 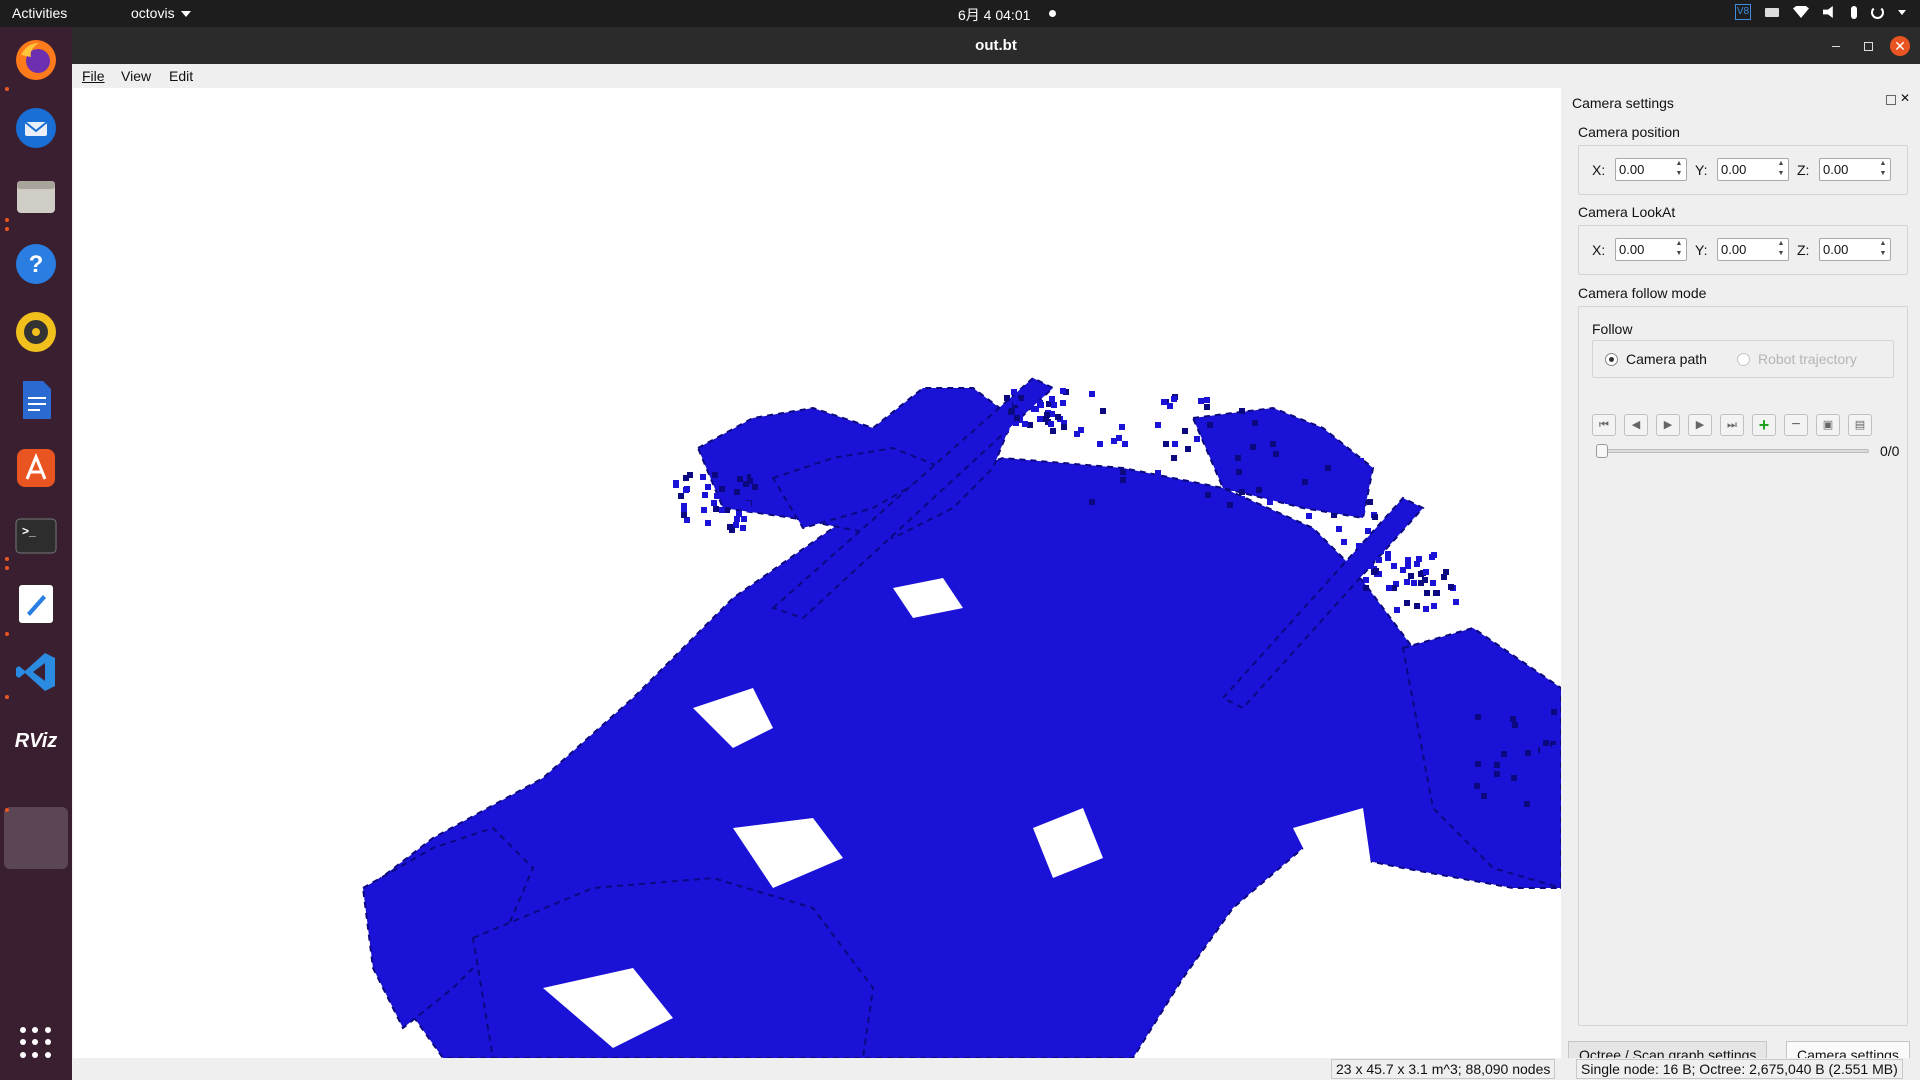 I want to click on jump-to-end-icon: ⏭, so click(x=1732, y=425).